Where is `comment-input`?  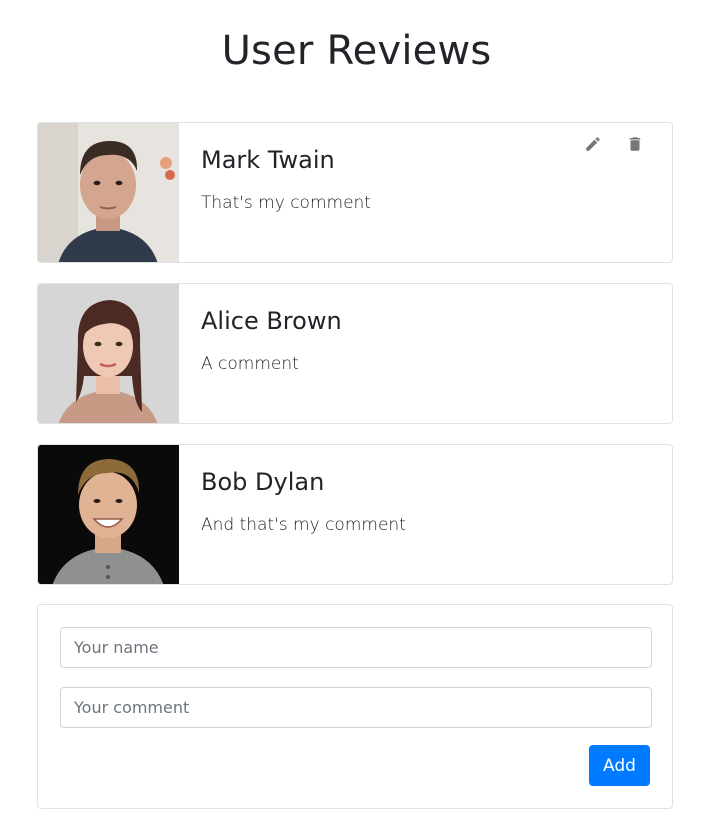
comment-input is located at coordinates (356, 707).